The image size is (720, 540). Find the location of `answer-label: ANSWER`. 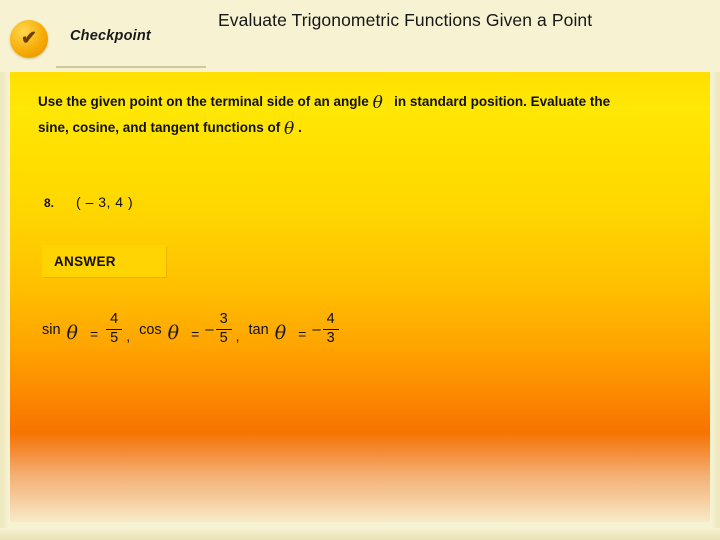

answer-label: ANSWER is located at coordinates (85, 261).